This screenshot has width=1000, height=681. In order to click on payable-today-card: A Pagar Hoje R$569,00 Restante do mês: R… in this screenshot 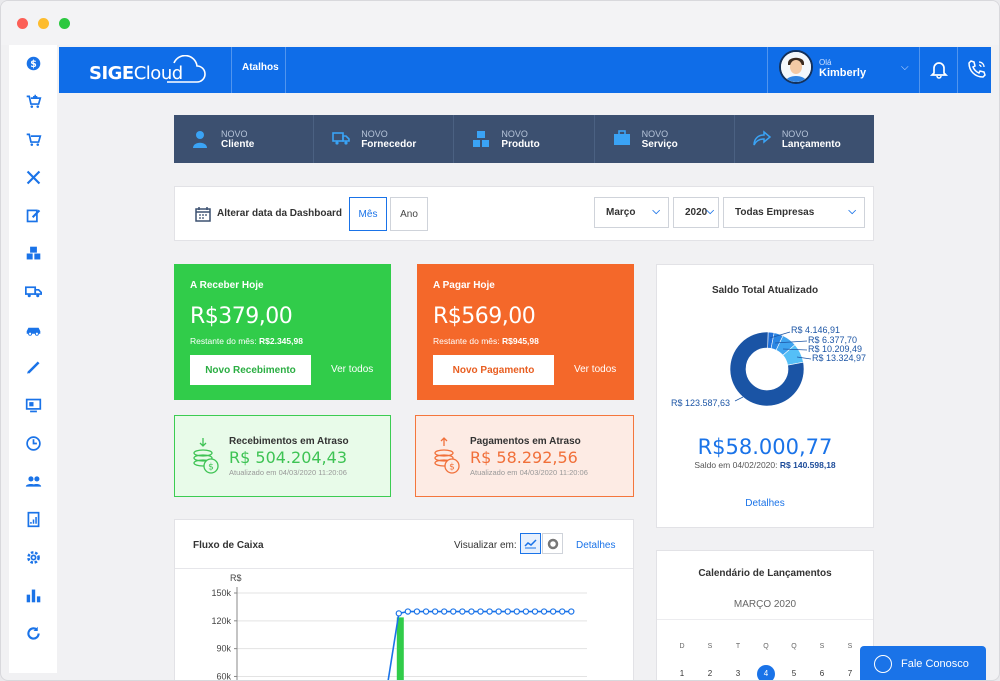, I will do `click(525, 332)`.